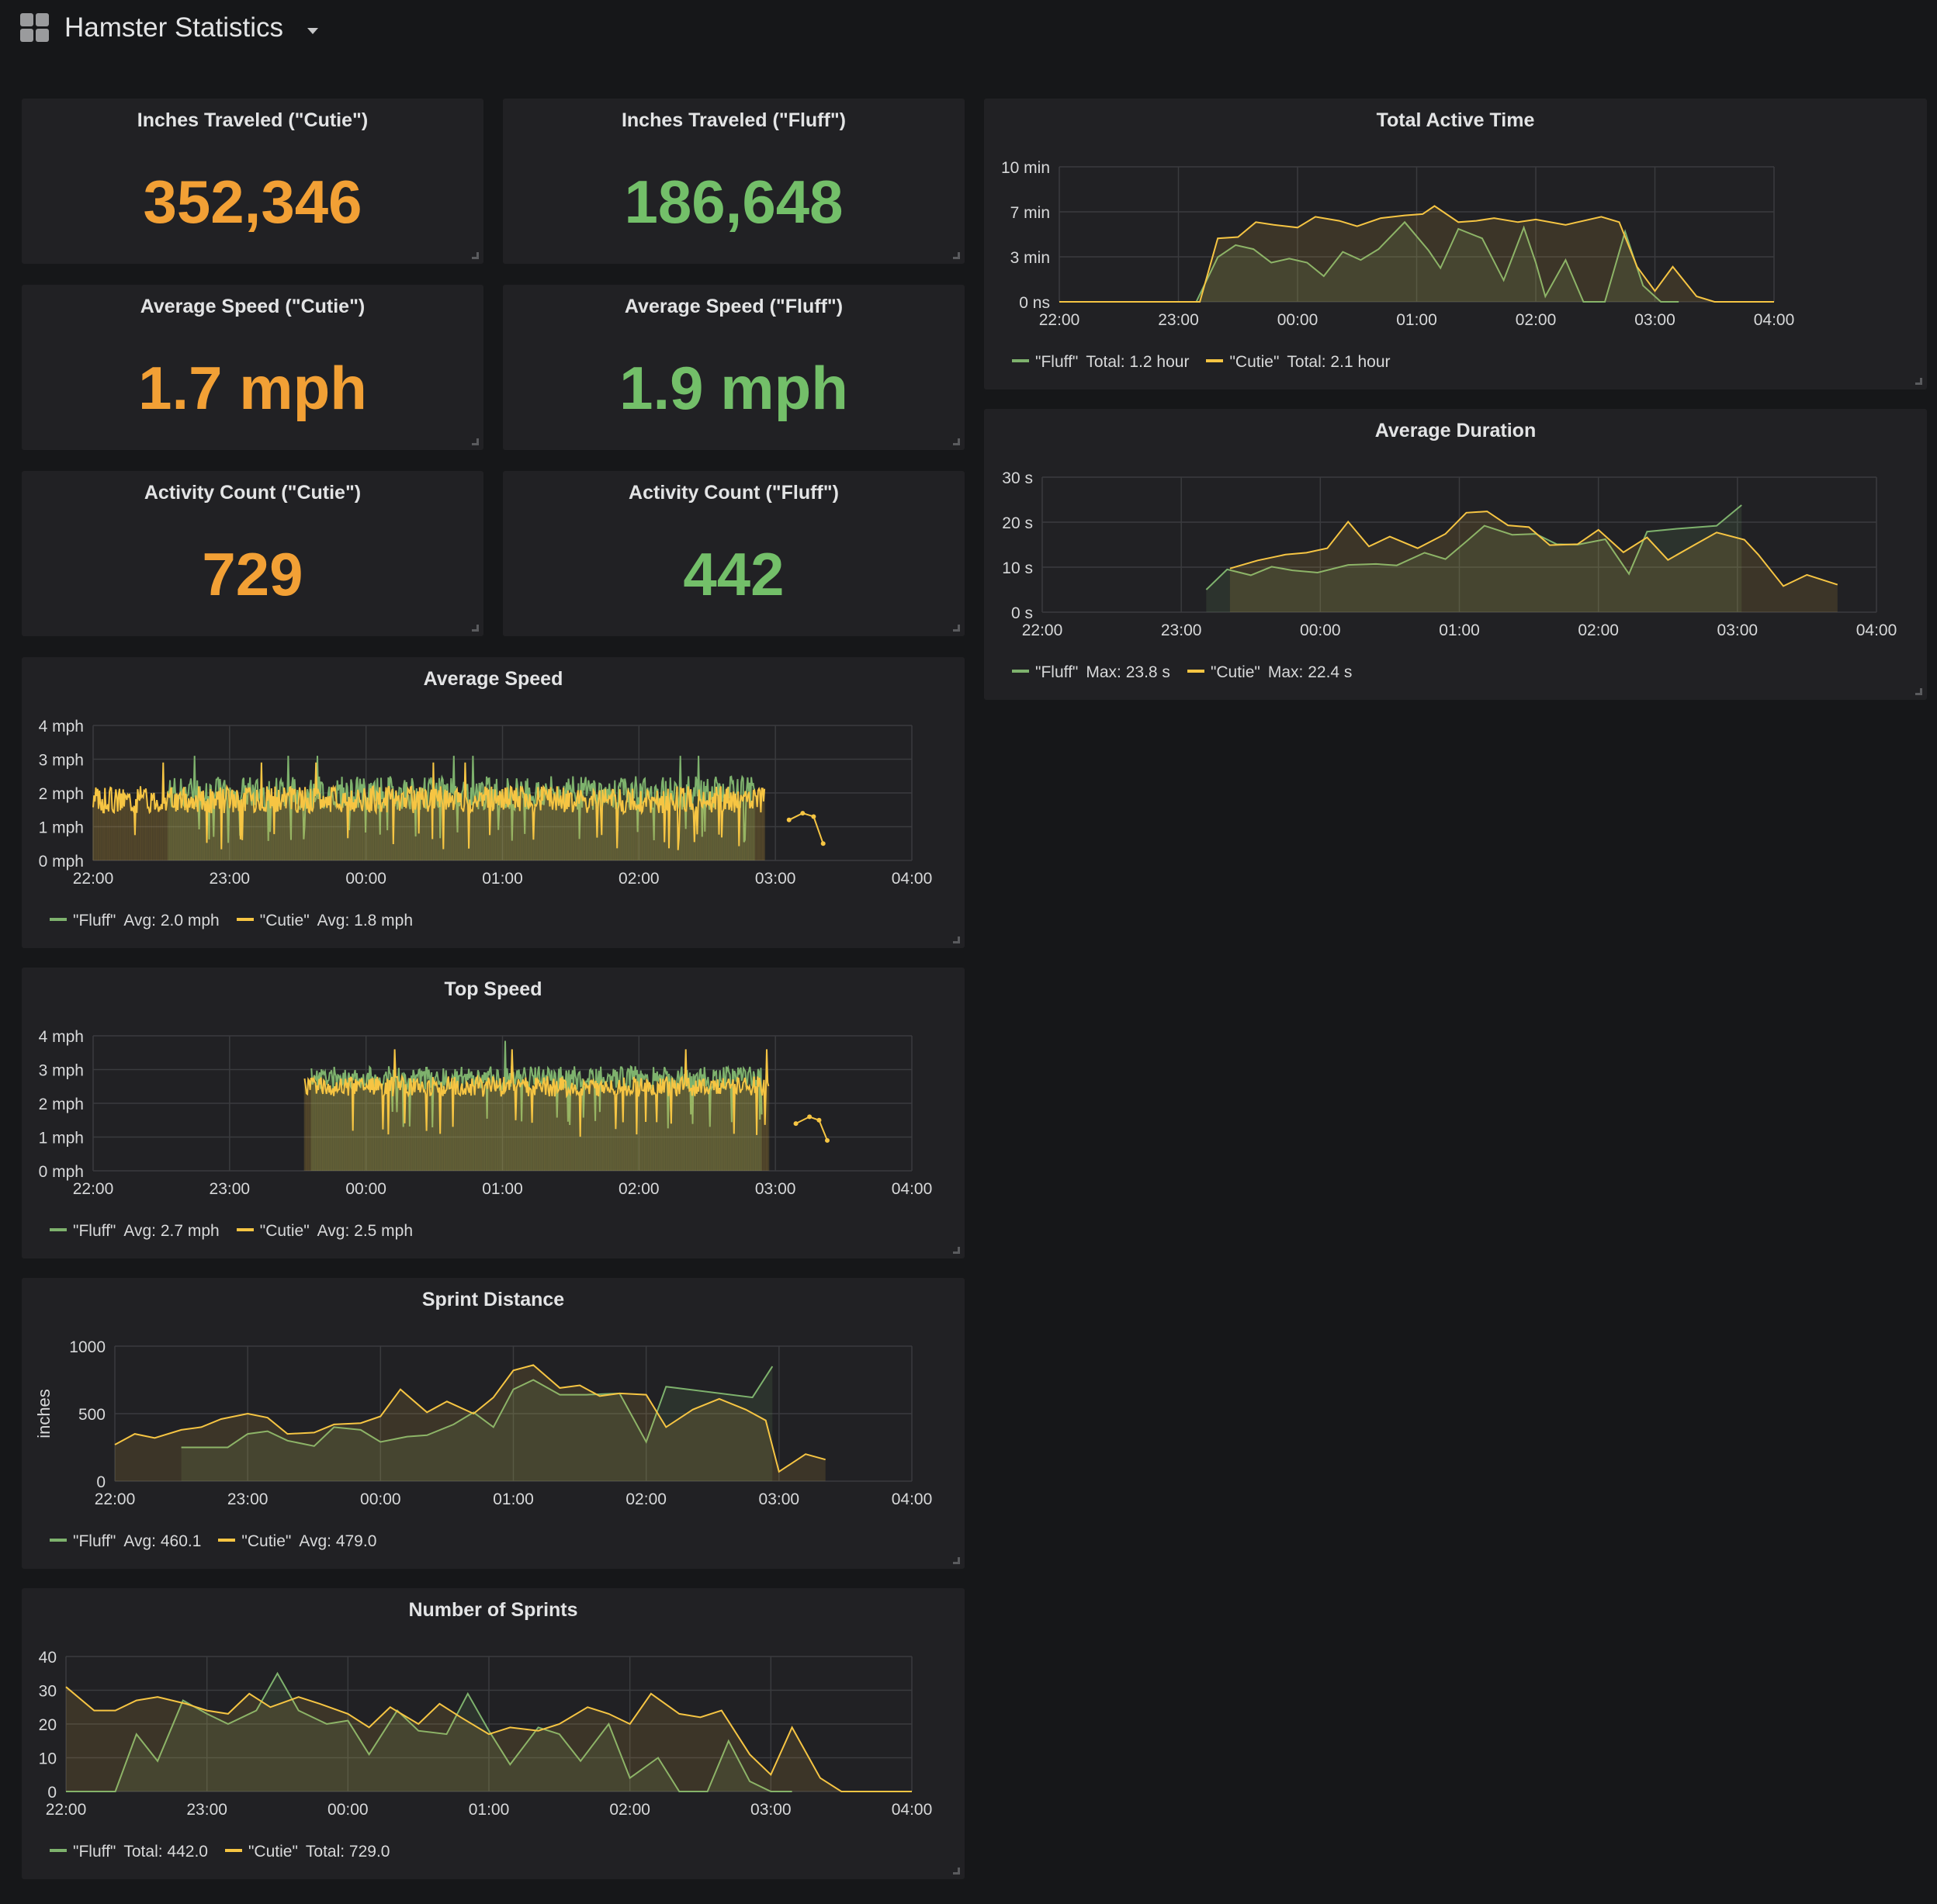  What do you see at coordinates (252, 368) in the screenshot?
I see `stat-panel-speed-cutie: Average Speed ("Cutie") 1.7 mph` at bounding box center [252, 368].